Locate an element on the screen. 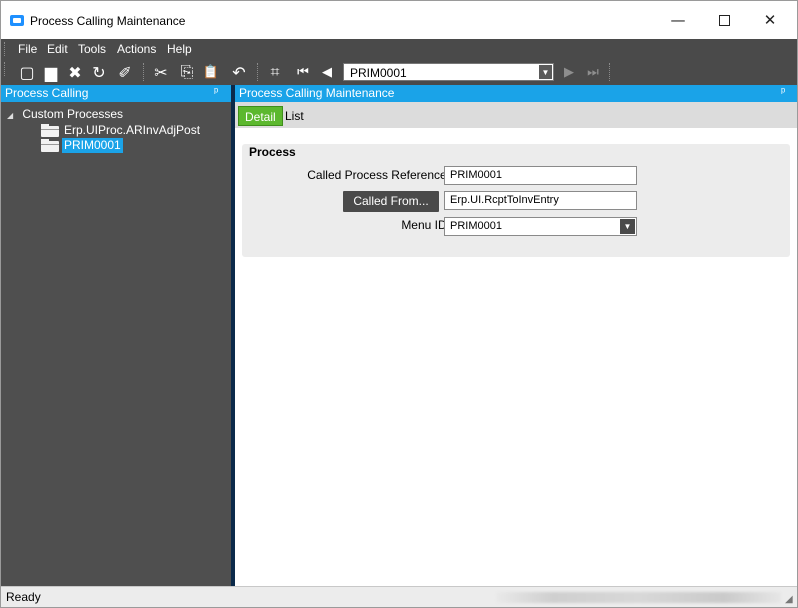 The width and height of the screenshot is (798, 608). delete-icon: ✖ is located at coordinates (75, 72).